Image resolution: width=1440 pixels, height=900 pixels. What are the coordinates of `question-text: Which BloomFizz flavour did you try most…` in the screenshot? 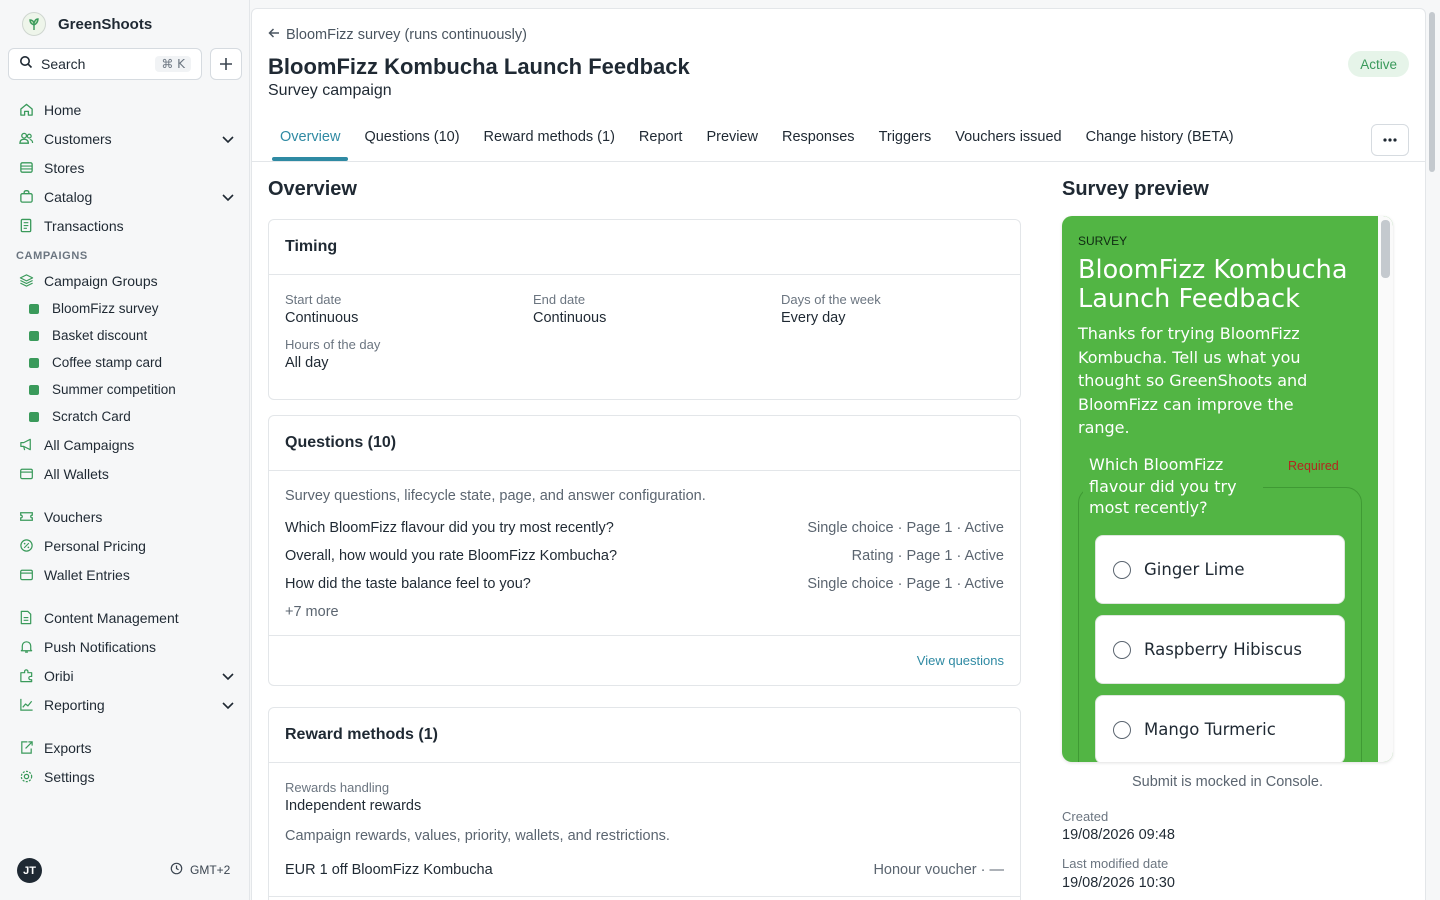 It's located at (449, 528).